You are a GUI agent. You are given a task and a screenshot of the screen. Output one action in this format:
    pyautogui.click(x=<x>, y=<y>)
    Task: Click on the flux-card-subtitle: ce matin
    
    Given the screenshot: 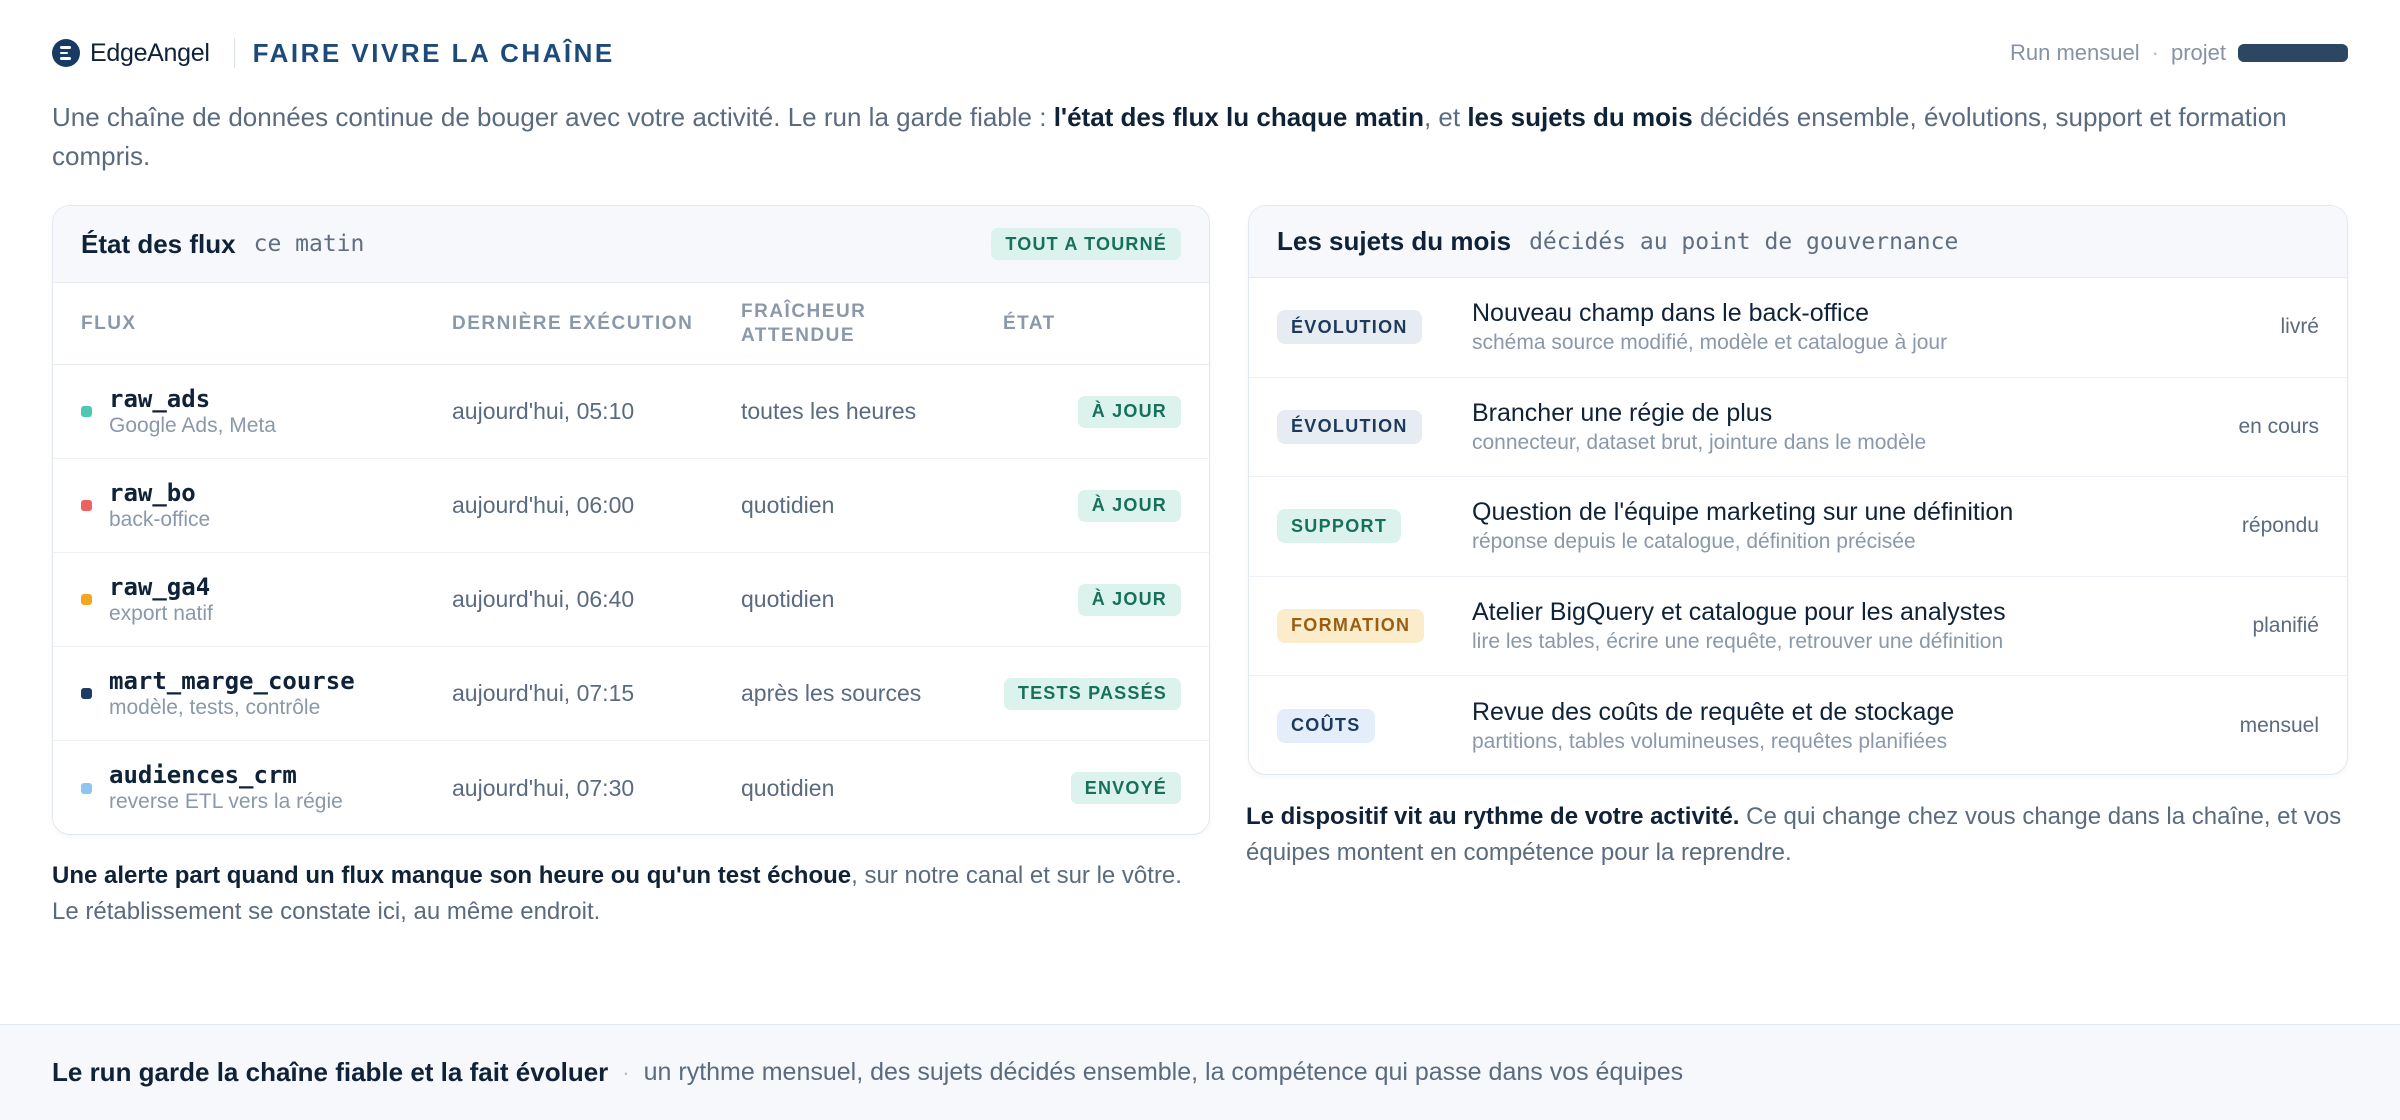 What is the action you would take?
    pyautogui.click(x=309, y=244)
    